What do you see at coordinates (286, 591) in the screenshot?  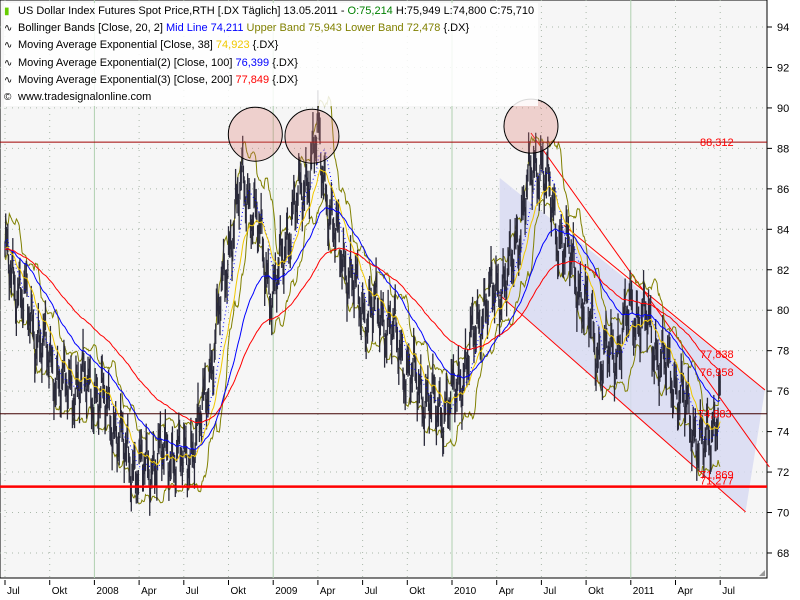 I see `x-tick-label: 2009` at bounding box center [286, 591].